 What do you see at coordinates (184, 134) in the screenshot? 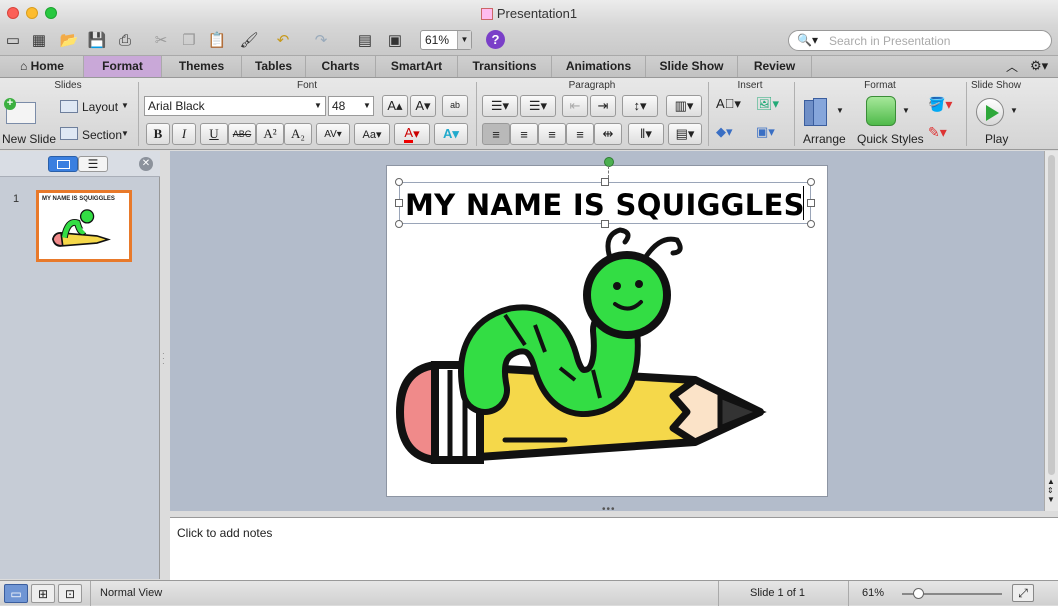
I see `italic-button: I` at bounding box center [184, 134].